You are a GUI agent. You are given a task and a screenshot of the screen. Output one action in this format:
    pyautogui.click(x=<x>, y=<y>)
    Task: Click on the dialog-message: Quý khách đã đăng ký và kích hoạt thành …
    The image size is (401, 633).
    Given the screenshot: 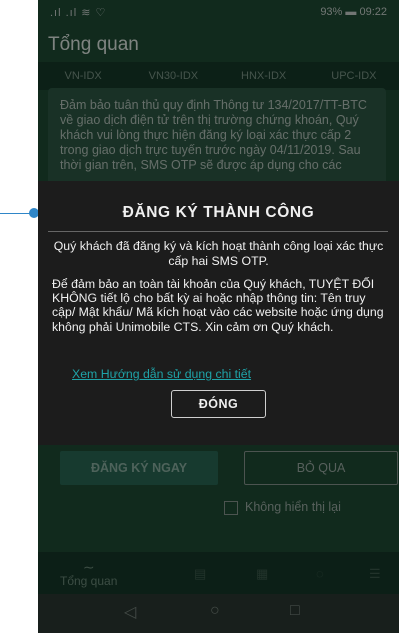 What is the action you would take?
    pyautogui.click(x=218, y=253)
    